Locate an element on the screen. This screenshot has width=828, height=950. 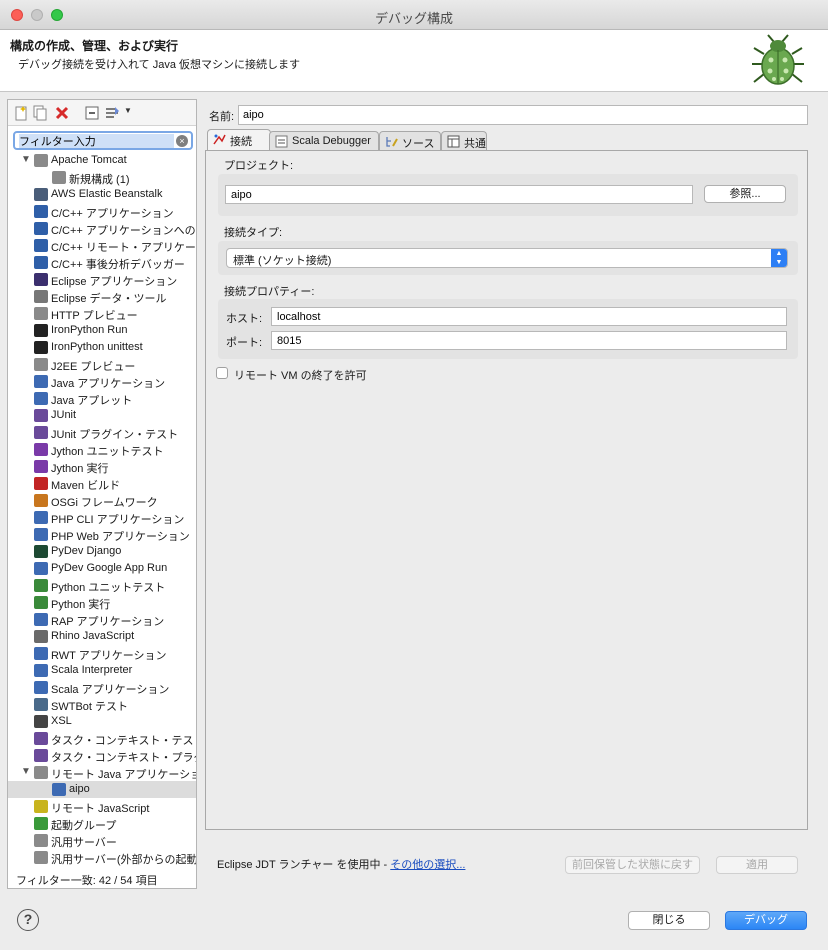
tree-item: C/C++ アプリケーションへの接 is located at coordinates (102, 228).